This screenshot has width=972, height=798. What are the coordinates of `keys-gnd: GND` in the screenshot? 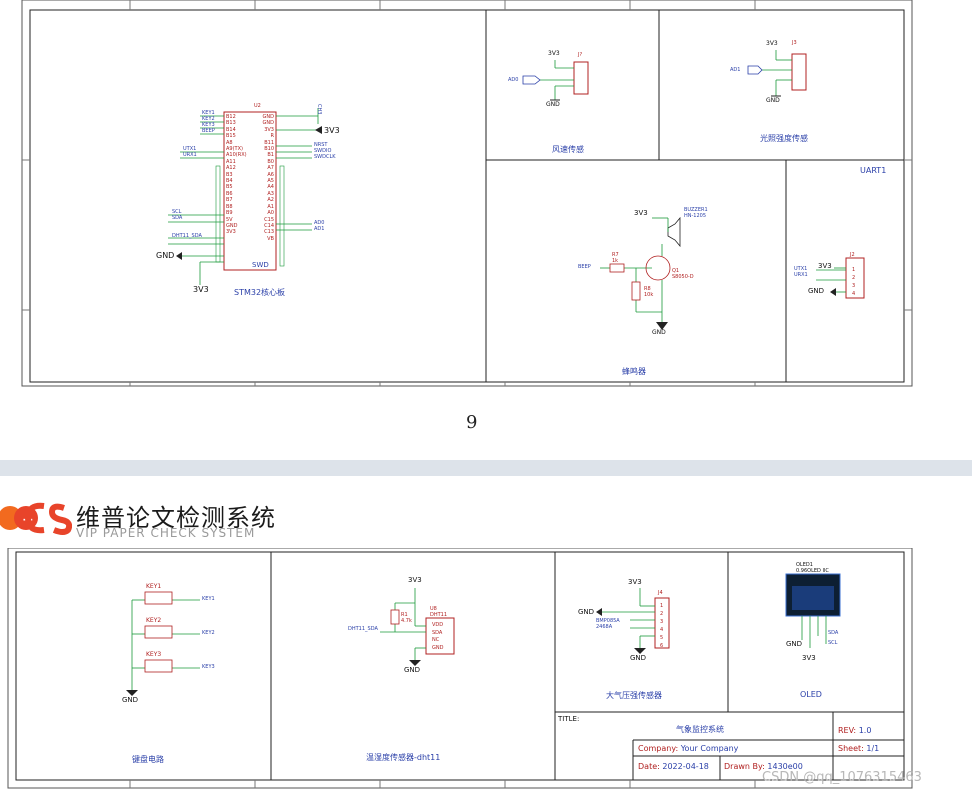 It's located at (130, 700).